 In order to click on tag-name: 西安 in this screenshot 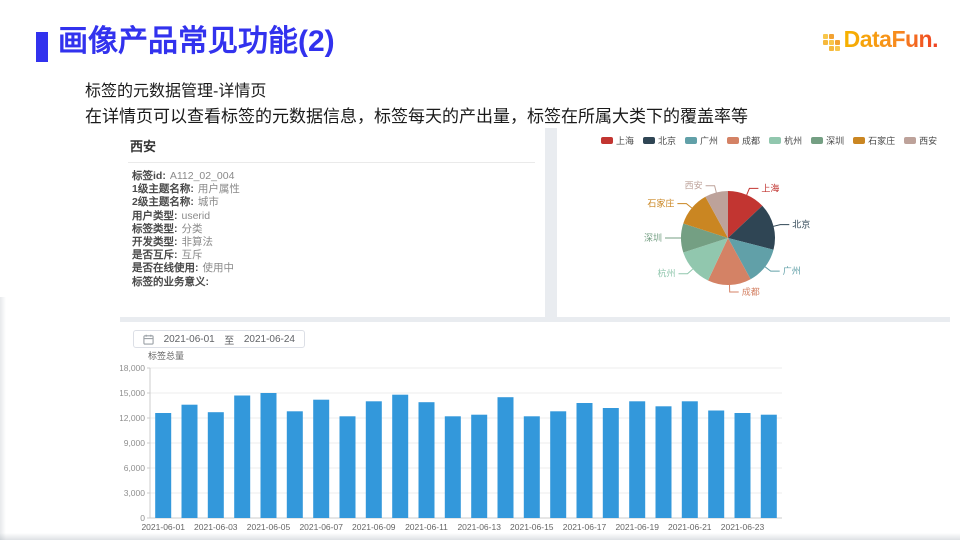, I will do `click(143, 146)`.